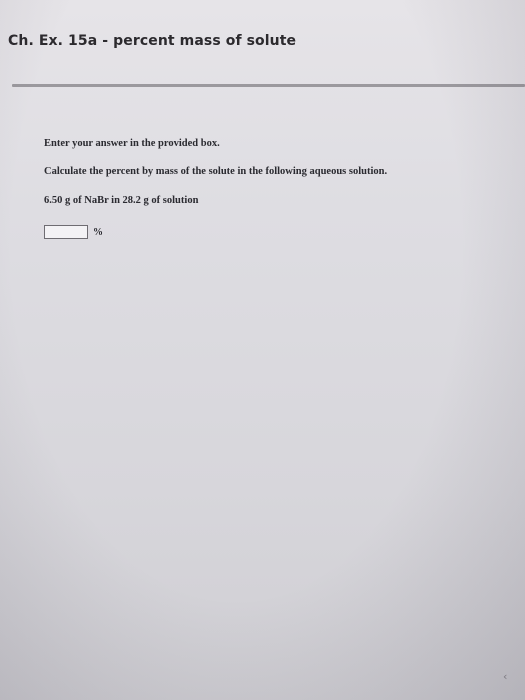 This screenshot has height=700, width=525. I want to click on given-data-text: 6.50 g of NaBr in 28.2 g of solution, so click(121, 200).